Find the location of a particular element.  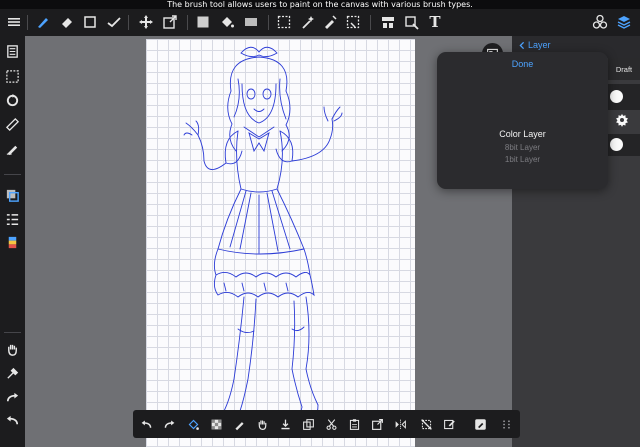

fill-select-icon is located at coordinates (193, 424).